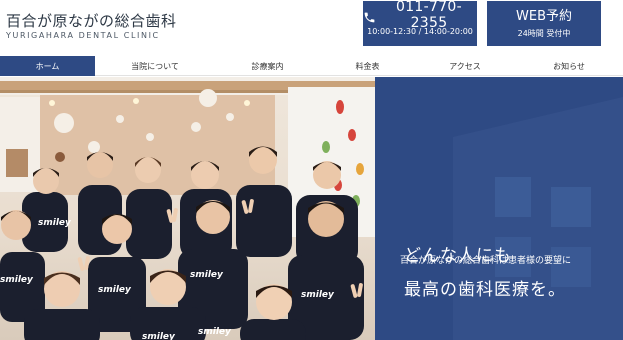  I want to click on nav-item-news: お知らせ, so click(569, 66).